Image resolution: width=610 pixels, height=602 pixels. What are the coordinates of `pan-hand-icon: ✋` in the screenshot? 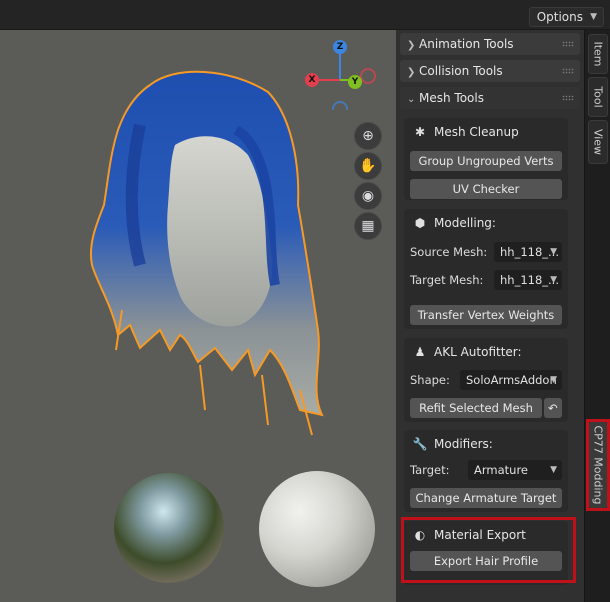 It's located at (368, 166).